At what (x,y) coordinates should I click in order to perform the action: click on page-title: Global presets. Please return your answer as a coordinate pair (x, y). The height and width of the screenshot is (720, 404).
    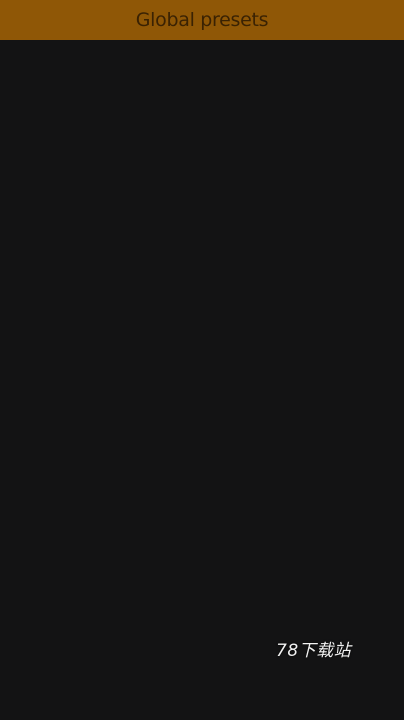
    Looking at the image, I should click on (202, 20).